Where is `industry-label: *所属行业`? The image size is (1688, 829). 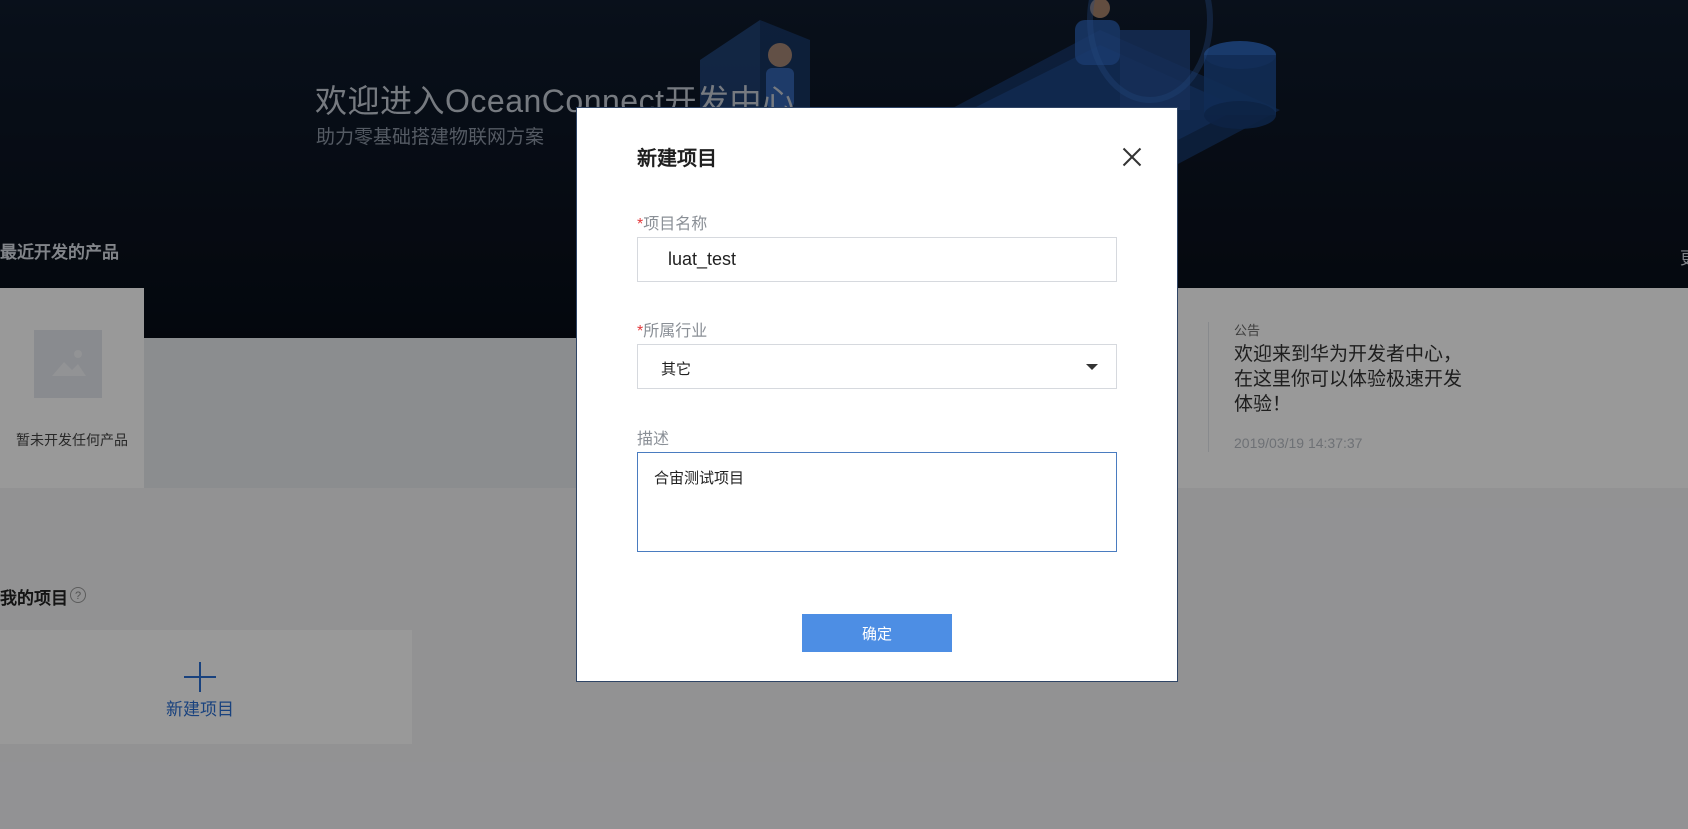
industry-label: *所属行业 is located at coordinates (672, 331).